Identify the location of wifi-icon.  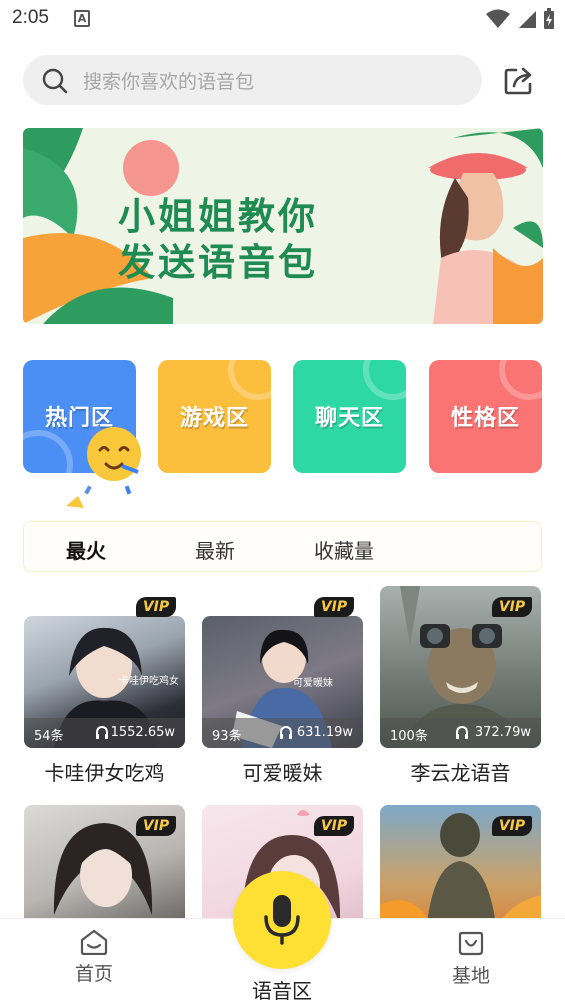
(498, 18).